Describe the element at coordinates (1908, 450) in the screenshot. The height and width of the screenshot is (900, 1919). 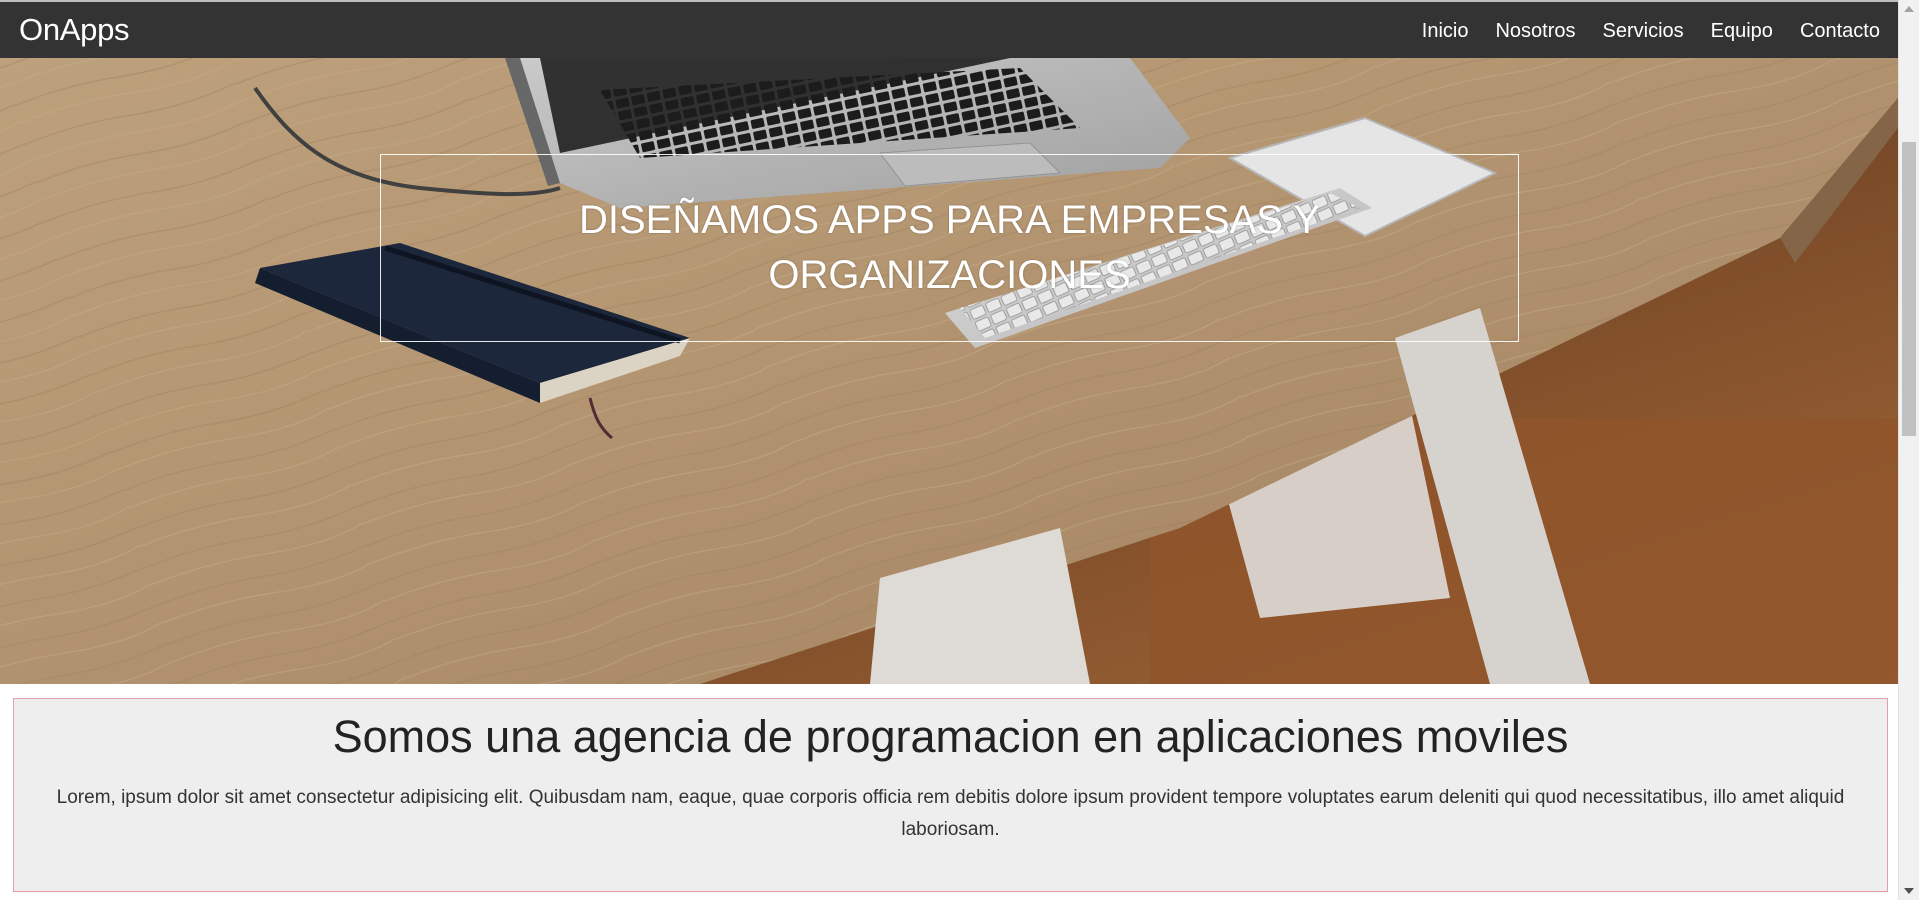
I see `vertical-scrollbar` at that location.